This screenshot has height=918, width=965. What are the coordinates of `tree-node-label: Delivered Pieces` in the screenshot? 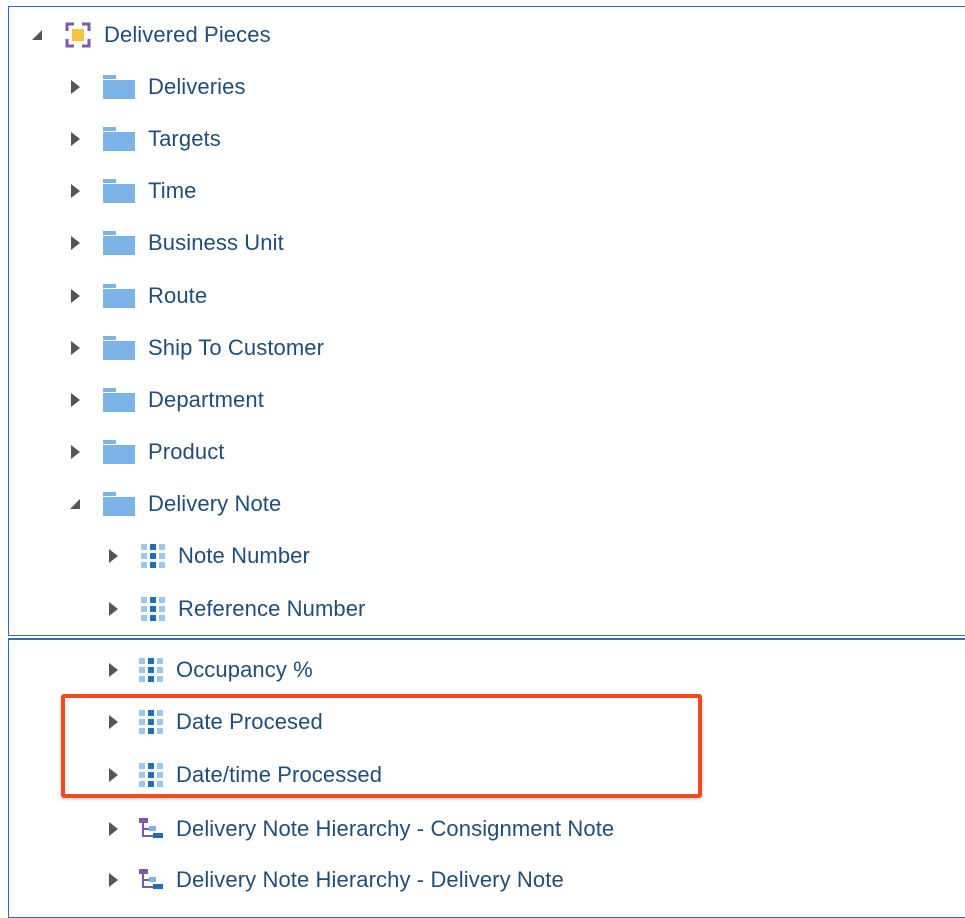 It's located at (187, 34).